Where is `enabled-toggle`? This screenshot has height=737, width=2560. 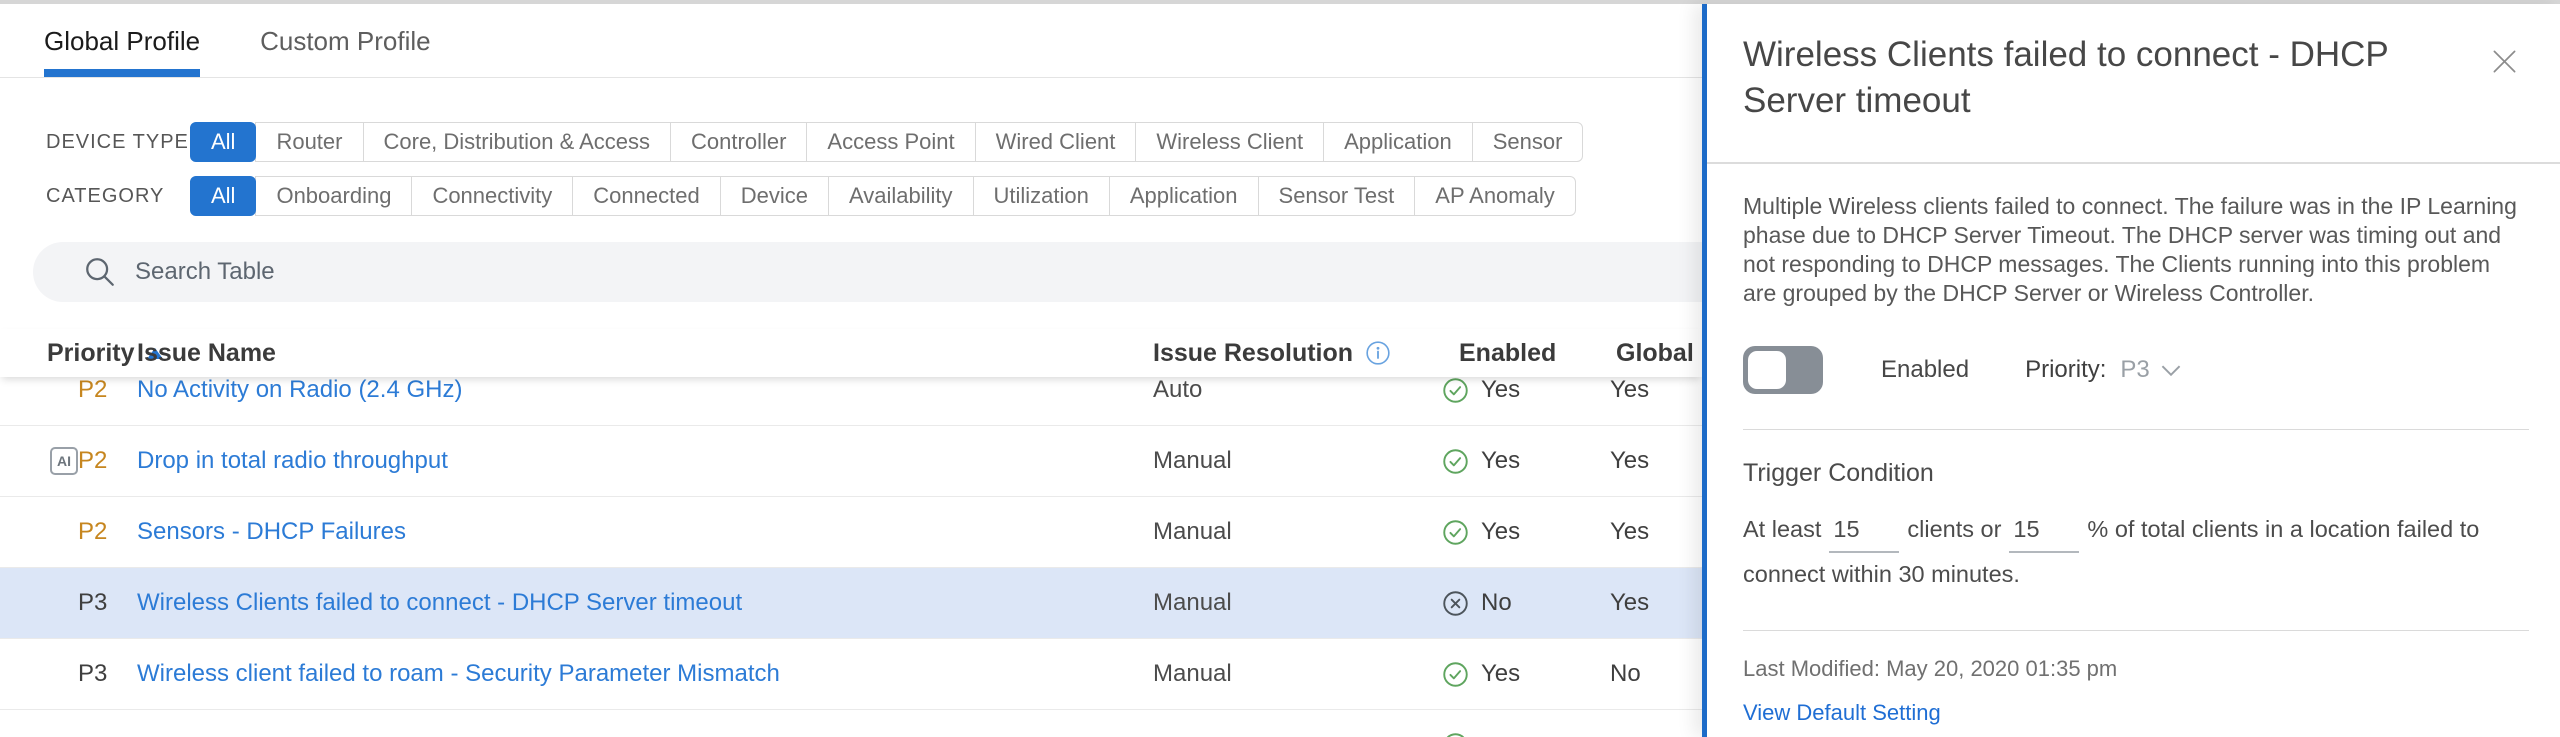
enabled-toggle is located at coordinates (1783, 370).